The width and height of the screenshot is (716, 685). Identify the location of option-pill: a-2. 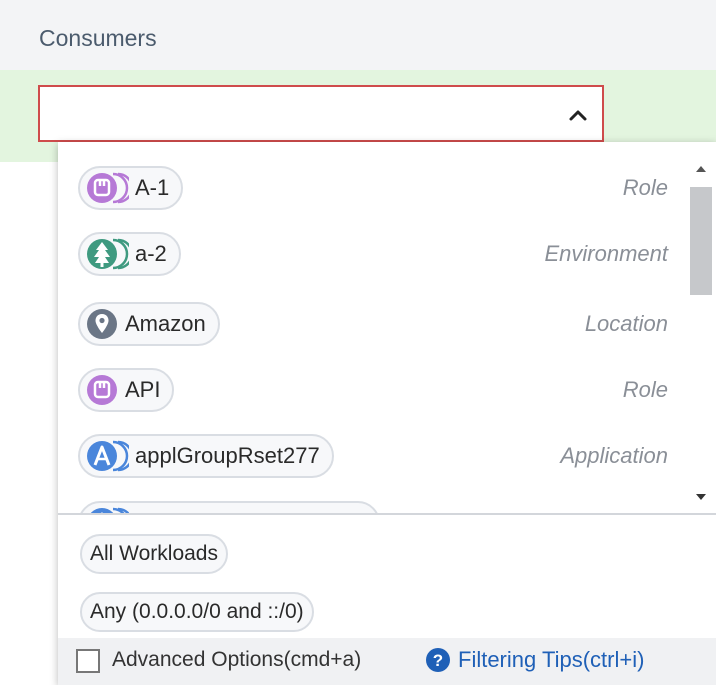
(129, 254).